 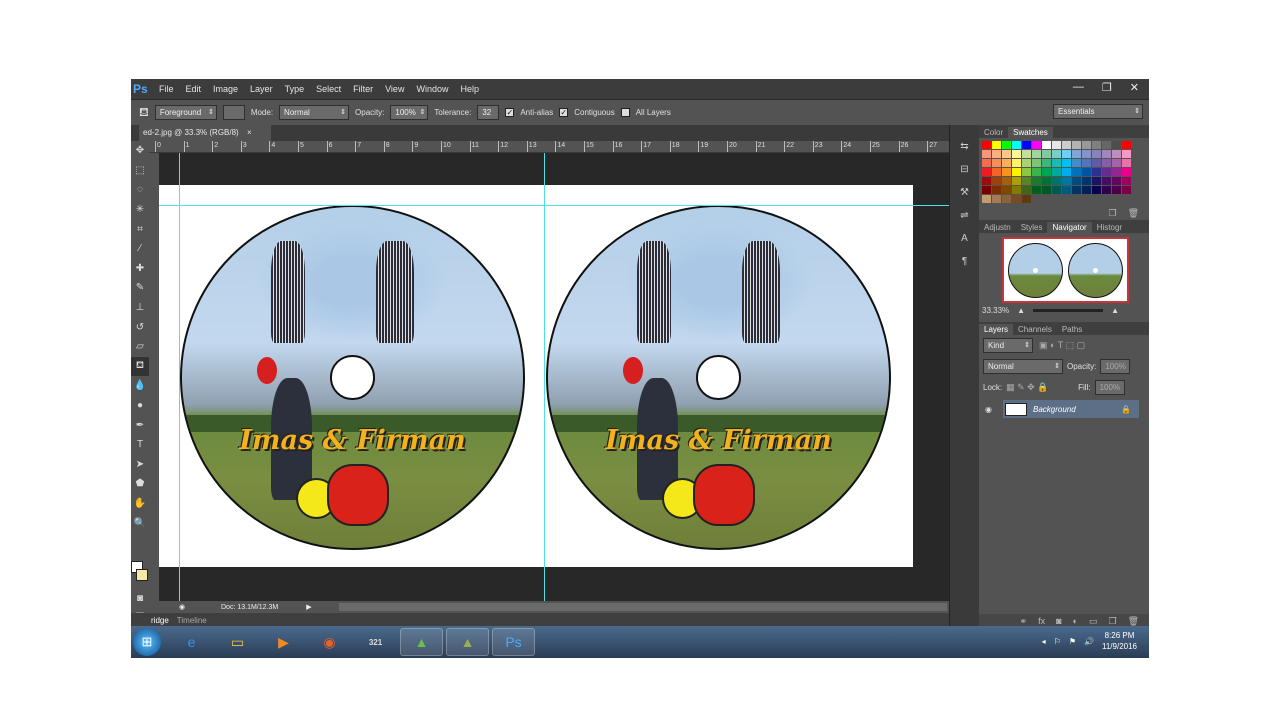 What do you see at coordinates (964, 215) in the screenshot?
I see `adjust-icon: ⇌` at bounding box center [964, 215].